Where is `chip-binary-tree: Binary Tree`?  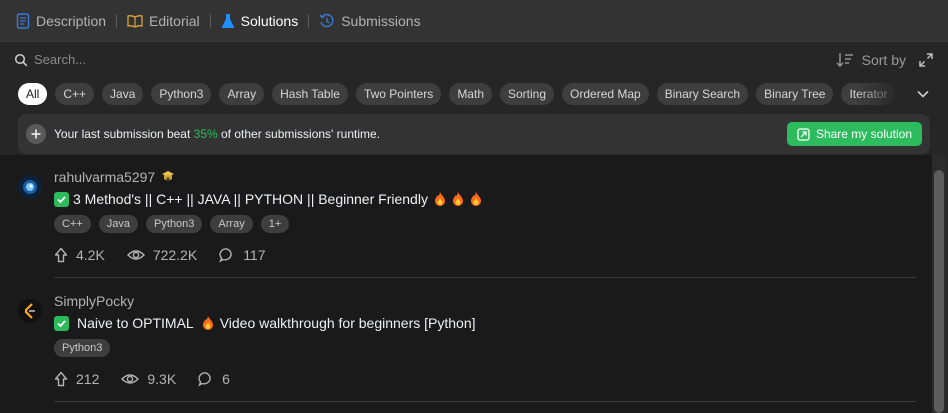
chip-binary-tree: Binary Tree is located at coordinates (795, 94).